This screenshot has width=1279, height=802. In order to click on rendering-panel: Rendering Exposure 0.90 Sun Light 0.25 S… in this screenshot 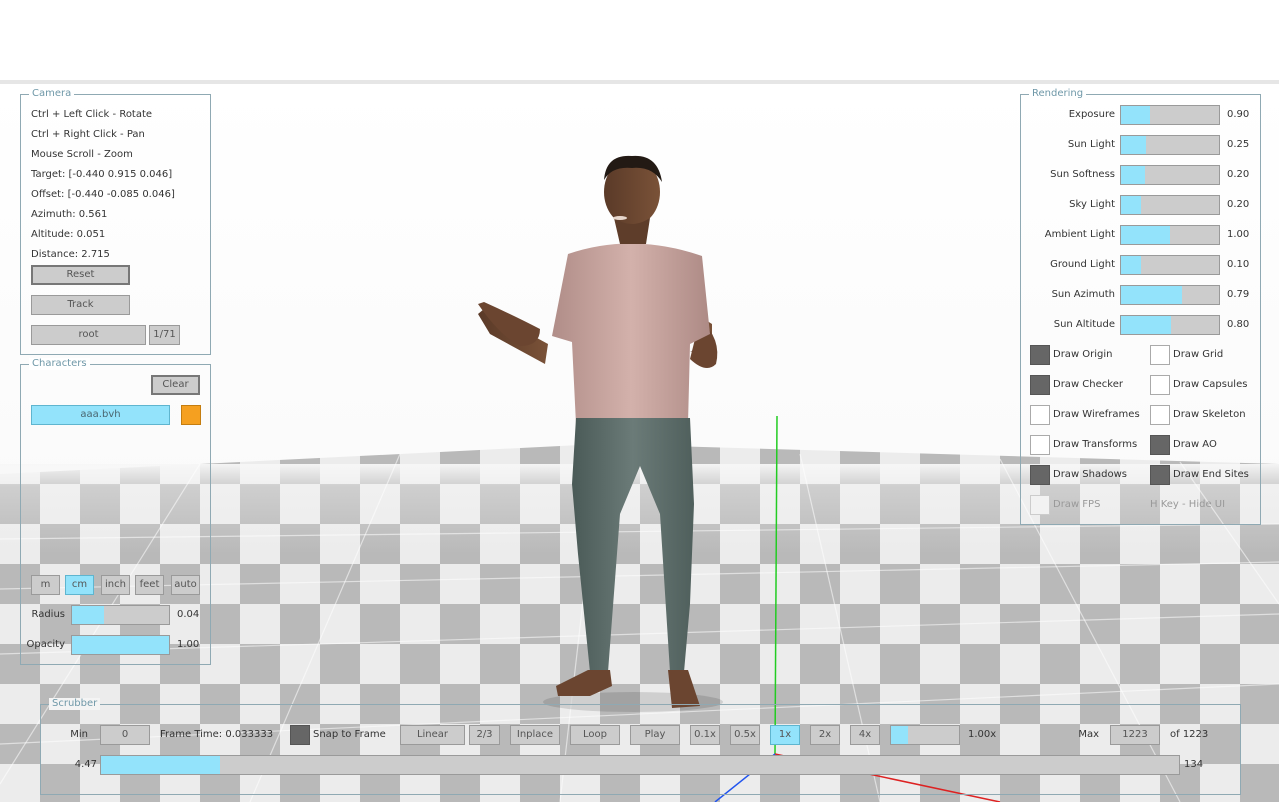, I will do `click(1140, 306)`.